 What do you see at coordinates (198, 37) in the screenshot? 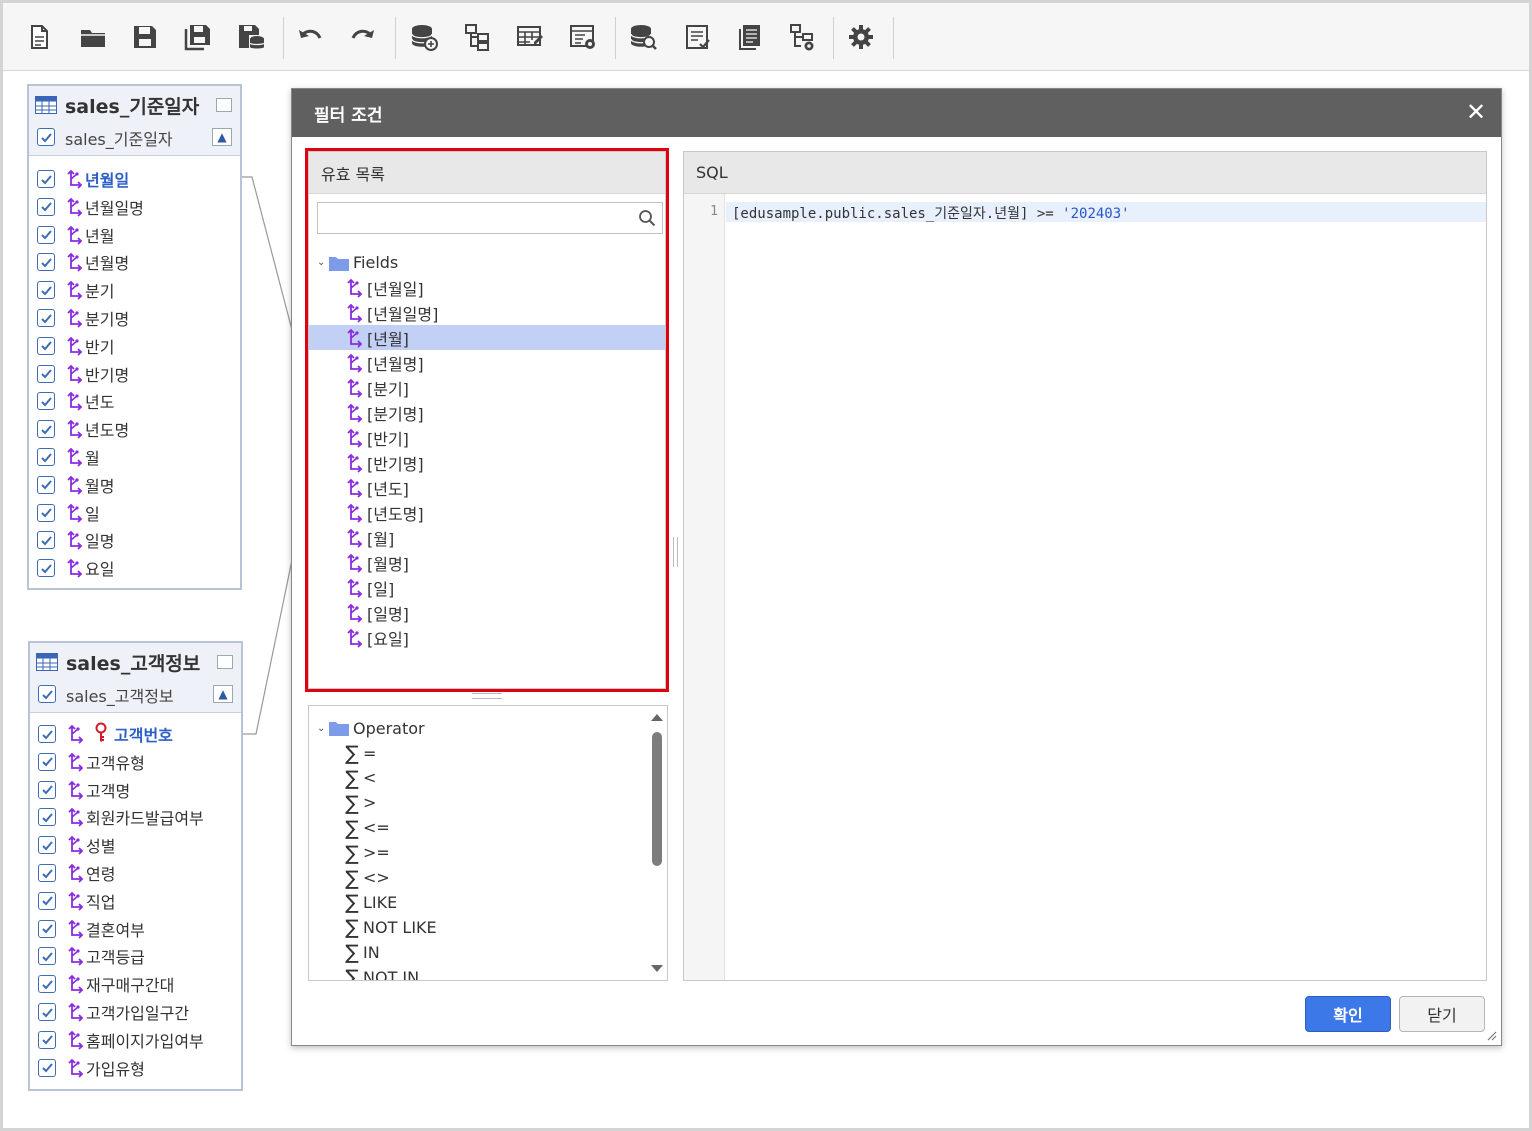
I see `save-as-icon` at bounding box center [198, 37].